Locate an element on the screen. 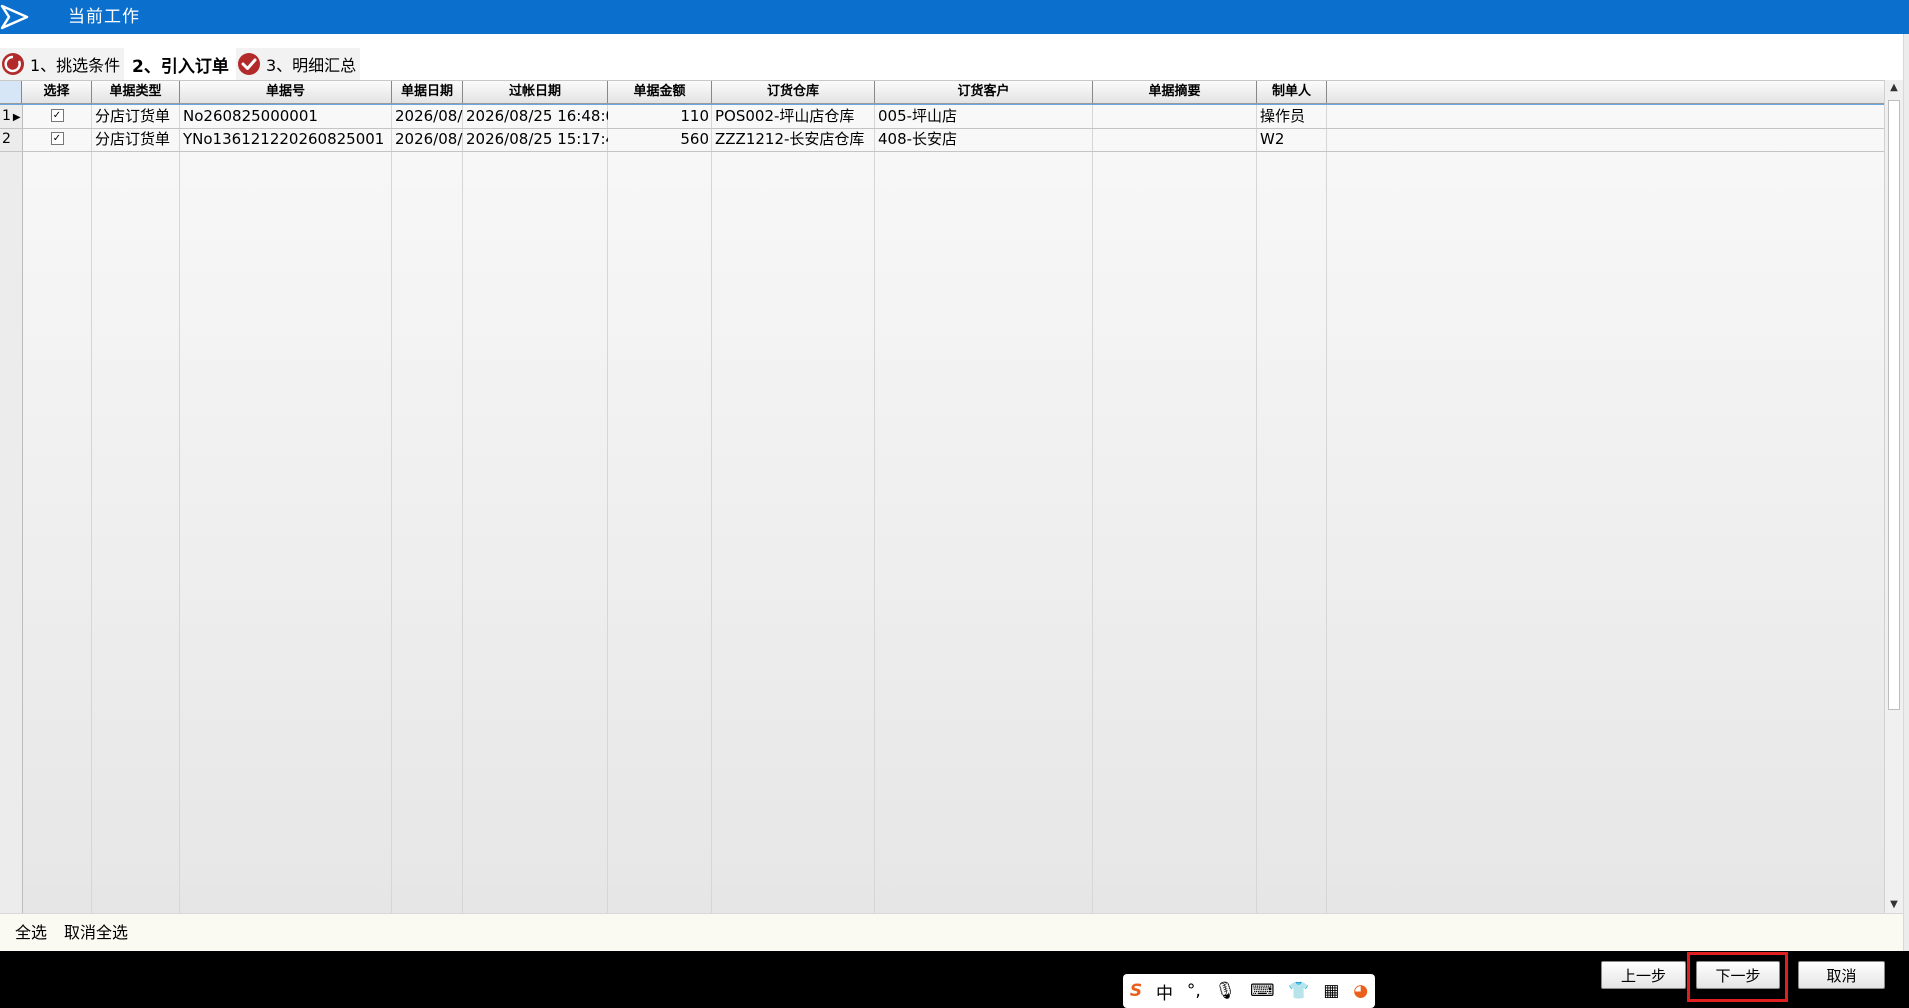 The image size is (1909, 1008). cell-post-date: 2026/08/25 15:17:4 is located at coordinates (535, 139).